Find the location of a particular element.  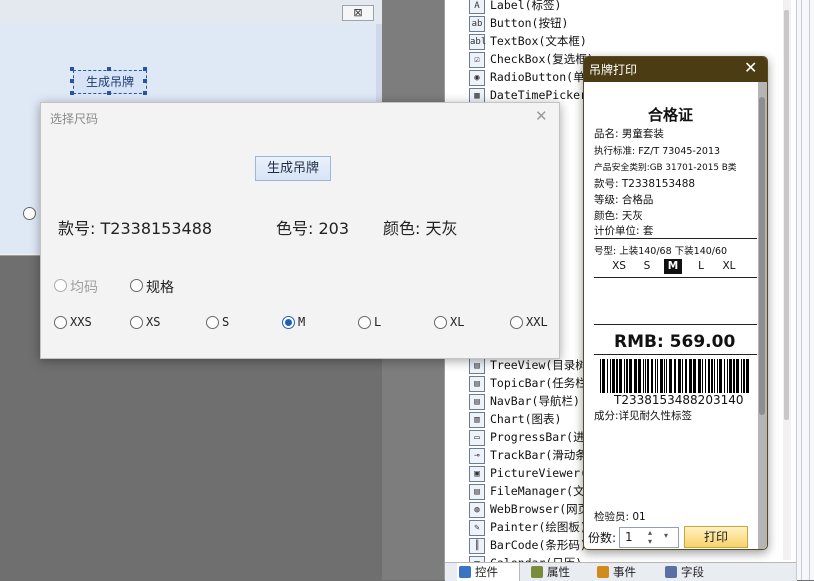

tag-size-cell: M is located at coordinates (673, 266).